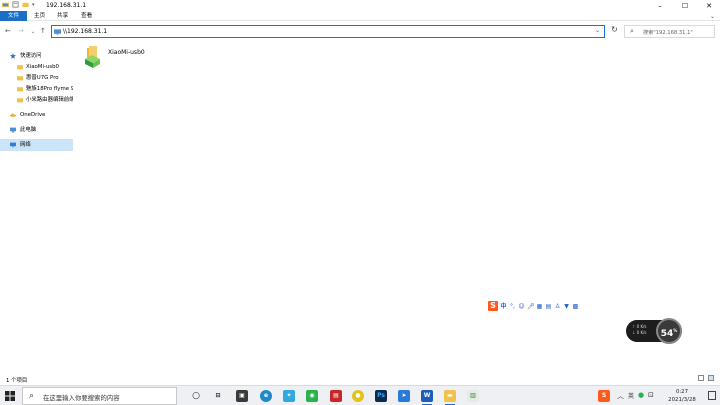  Describe the element at coordinates (521, 306) in the screenshot. I see `emoji-icon: ☺` at that location.